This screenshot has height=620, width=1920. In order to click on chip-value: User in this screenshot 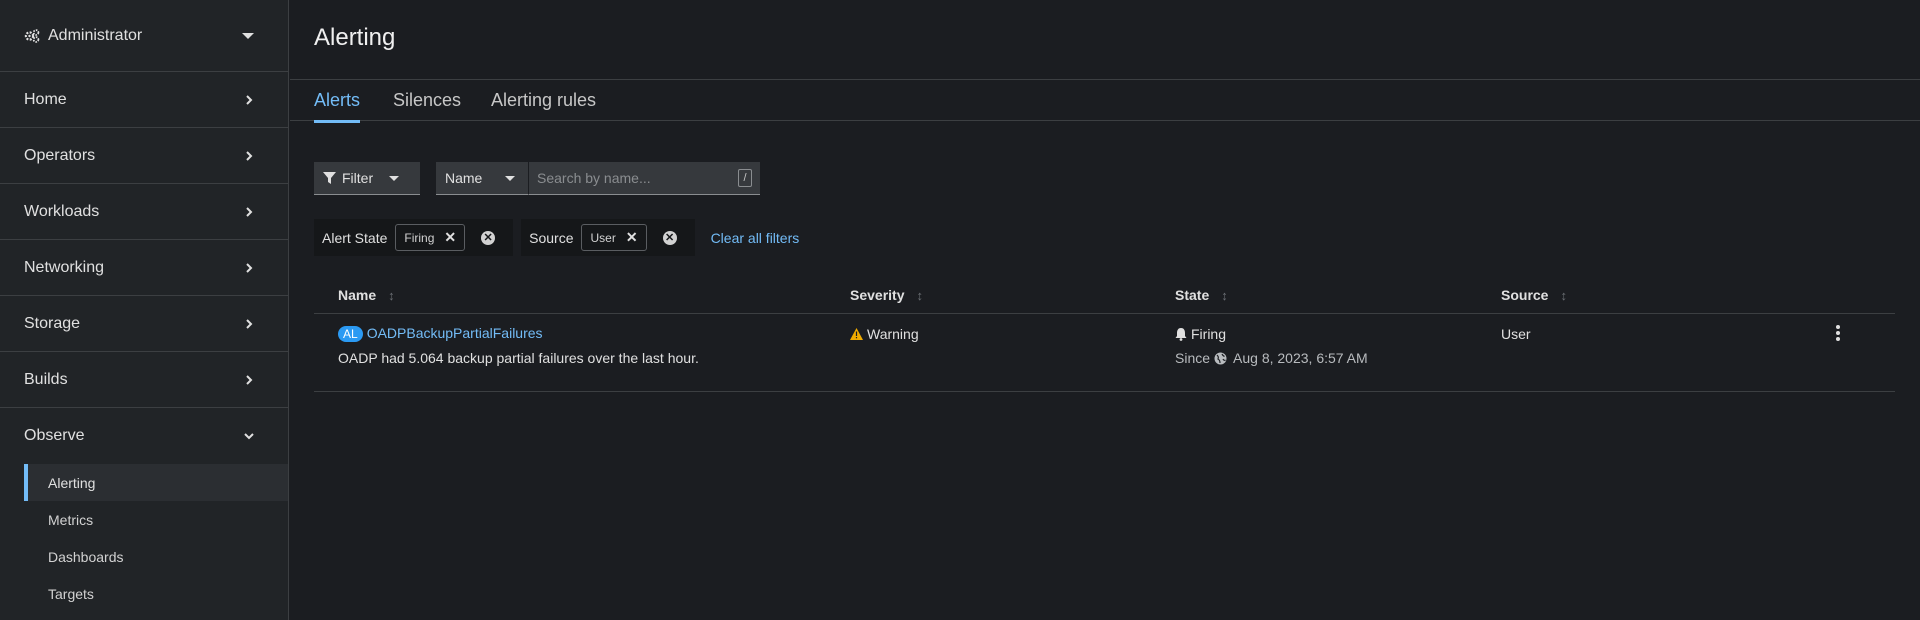, I will do `click(603, 237)`.